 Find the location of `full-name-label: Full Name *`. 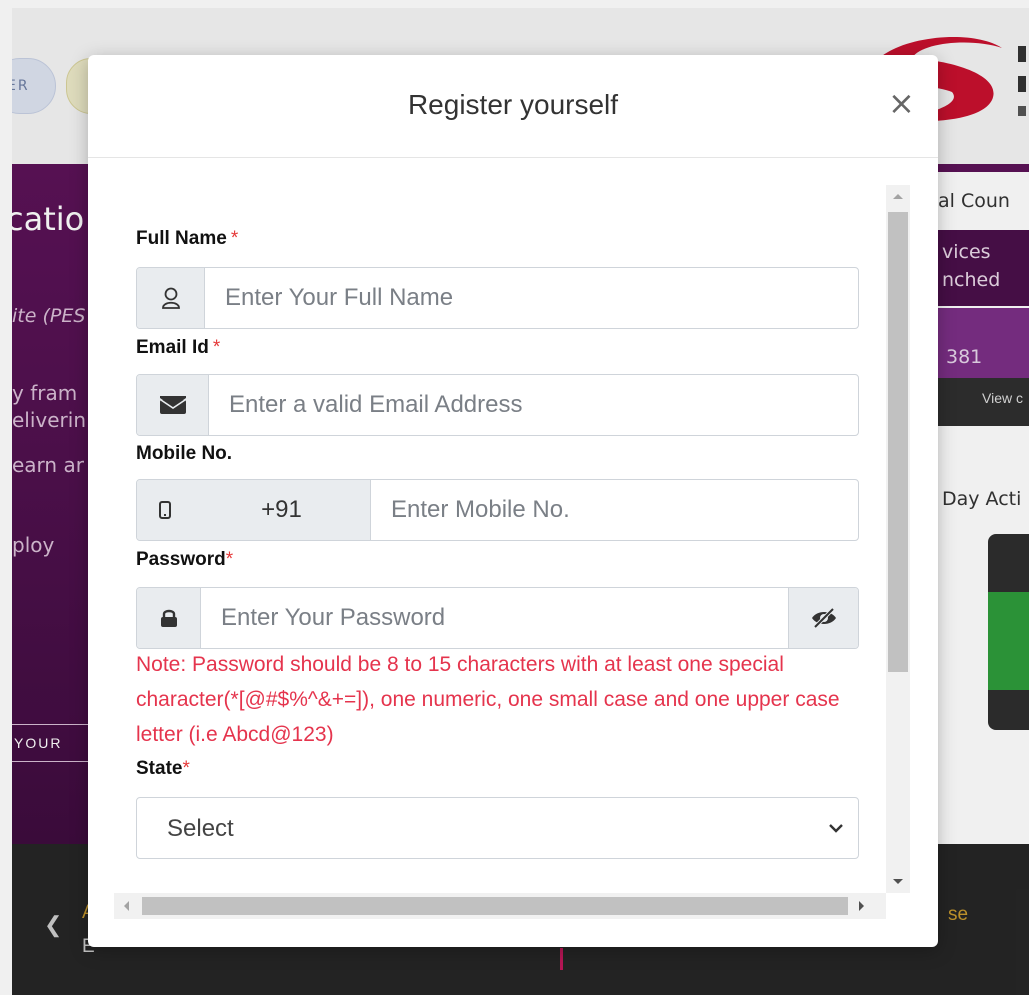

full-name-label: Full Name * is located at coordinates (187, 239).